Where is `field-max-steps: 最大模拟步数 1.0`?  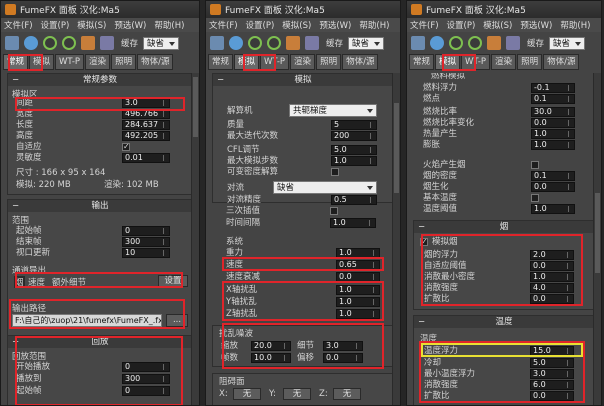
field-max-steps: 最大模拟步数 1.0 is located at coordinates (310, 161).